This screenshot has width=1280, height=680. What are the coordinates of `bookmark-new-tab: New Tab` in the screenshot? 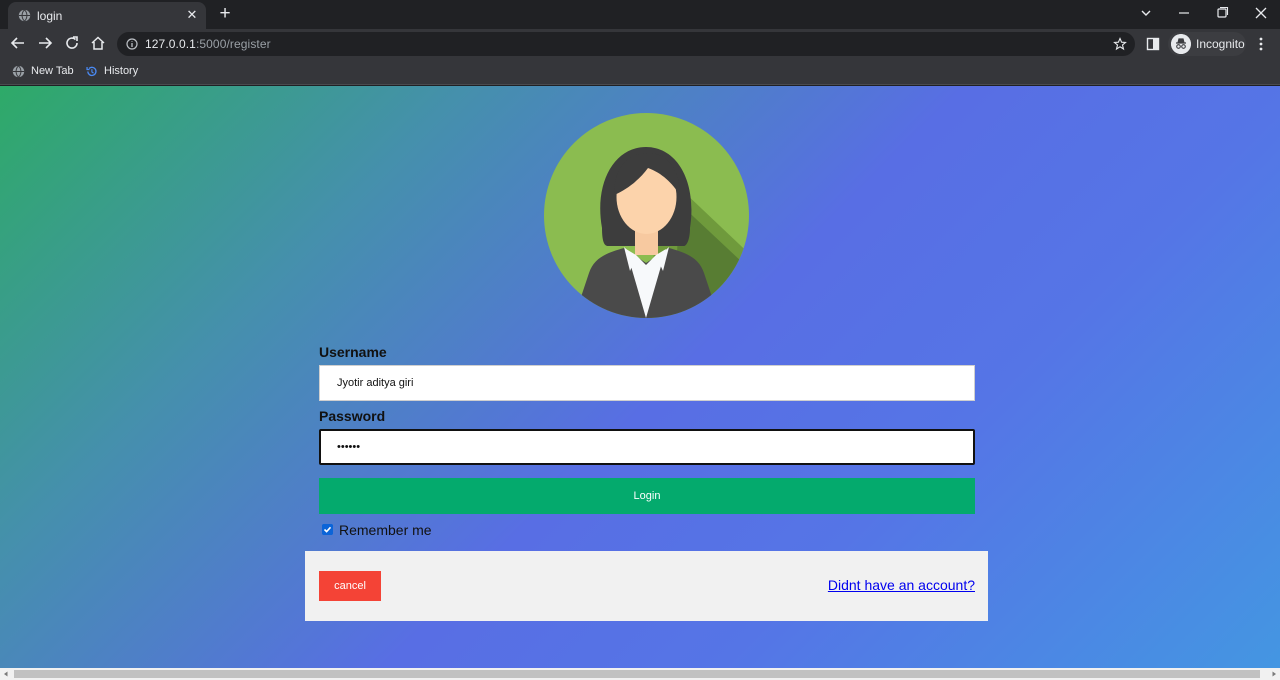 It's located at (43, 71).